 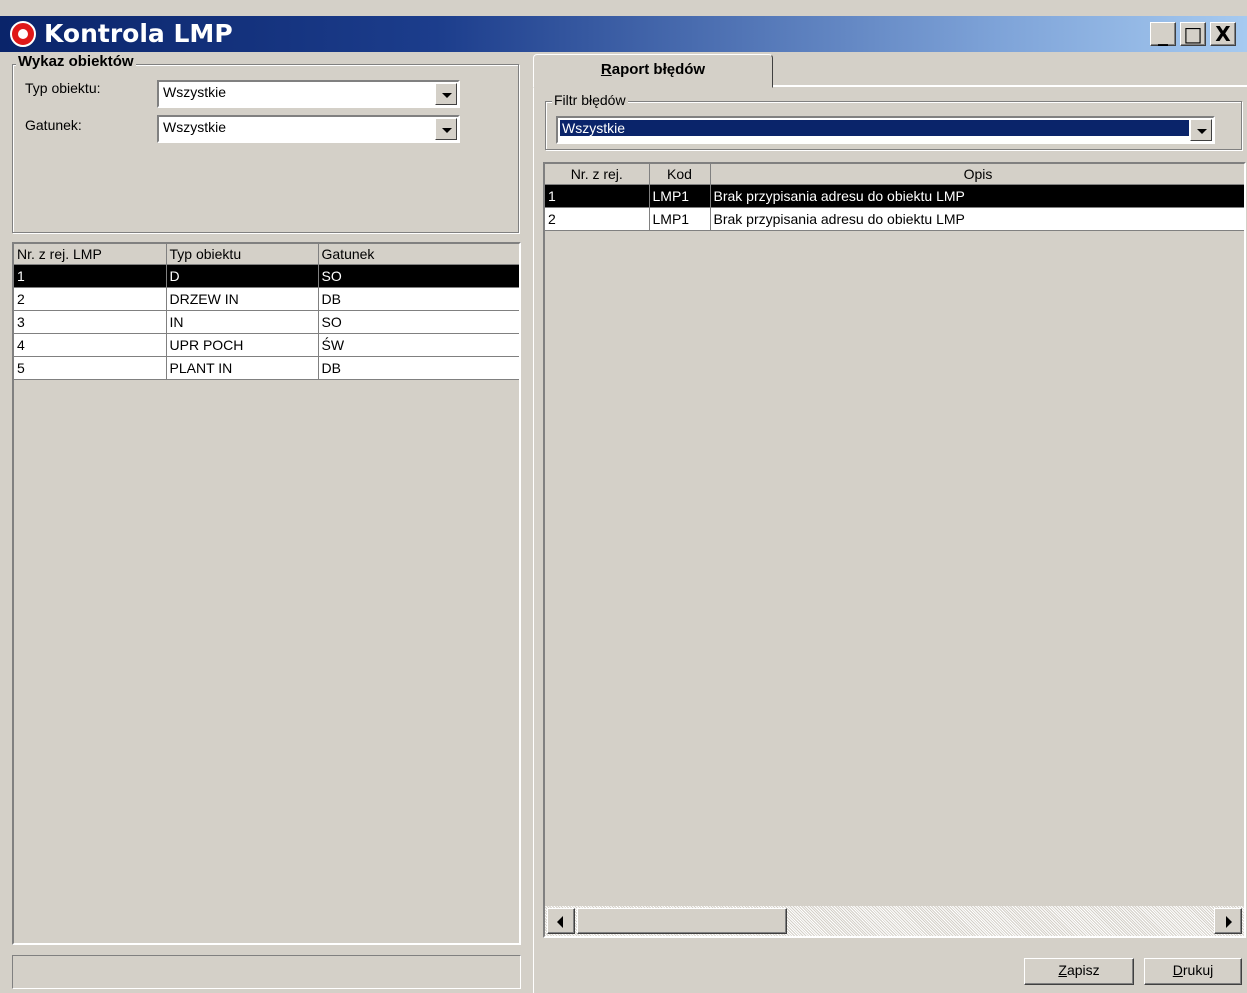 I want to click on table-row: 1 D SO, so click(x=266, y=276).